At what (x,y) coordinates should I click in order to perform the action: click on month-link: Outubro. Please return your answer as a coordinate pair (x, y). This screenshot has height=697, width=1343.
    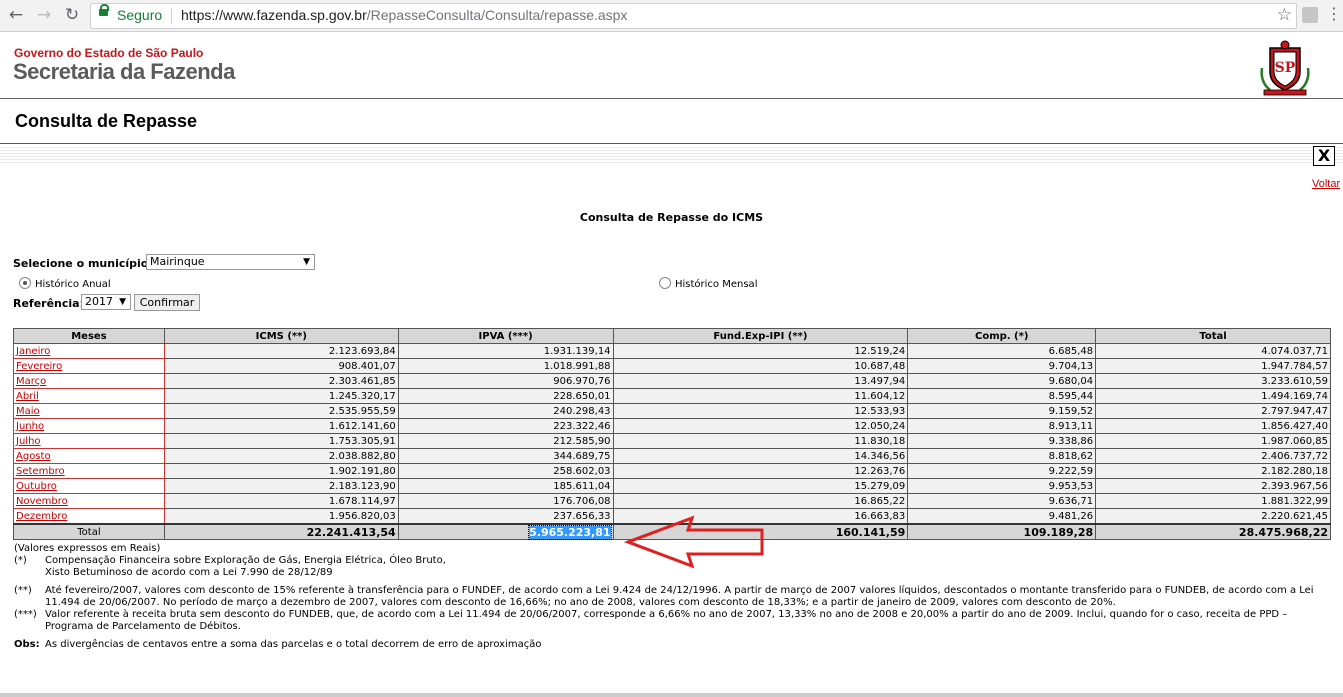
    Looking at the image, I should click on (36, 486).